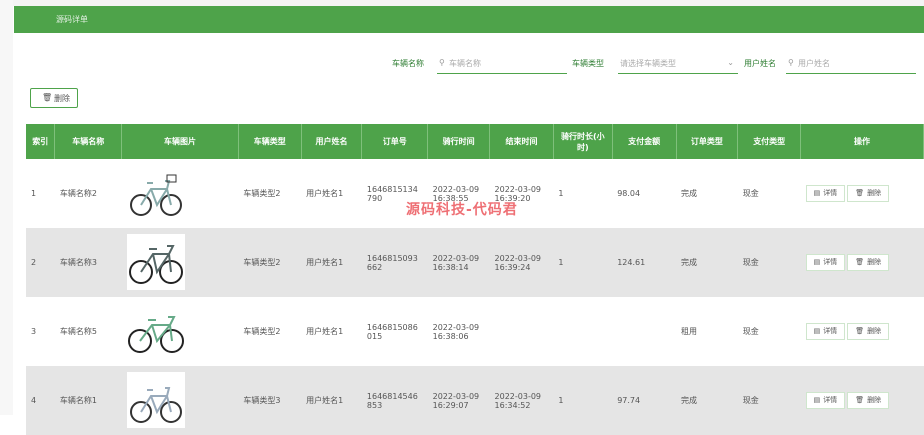 This screenshot has width=924, height=435. What do you see at coordinates (88, 331) in the screenshot?
I see `cell-vehicle-name: 车辆名称5` at bounding box center [88, 331].